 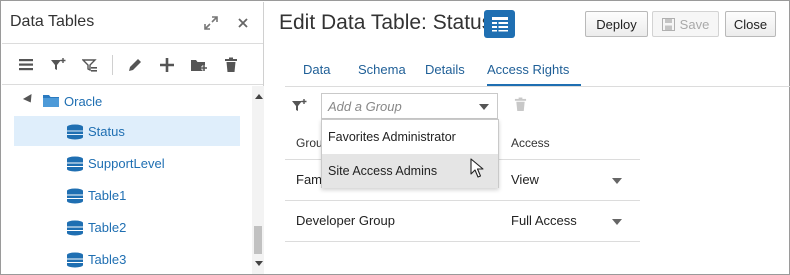 What do you see at coordinates (106, 131) in the screenshot?
I see `tree-item-label: Status` at bounding box center [106, 131].